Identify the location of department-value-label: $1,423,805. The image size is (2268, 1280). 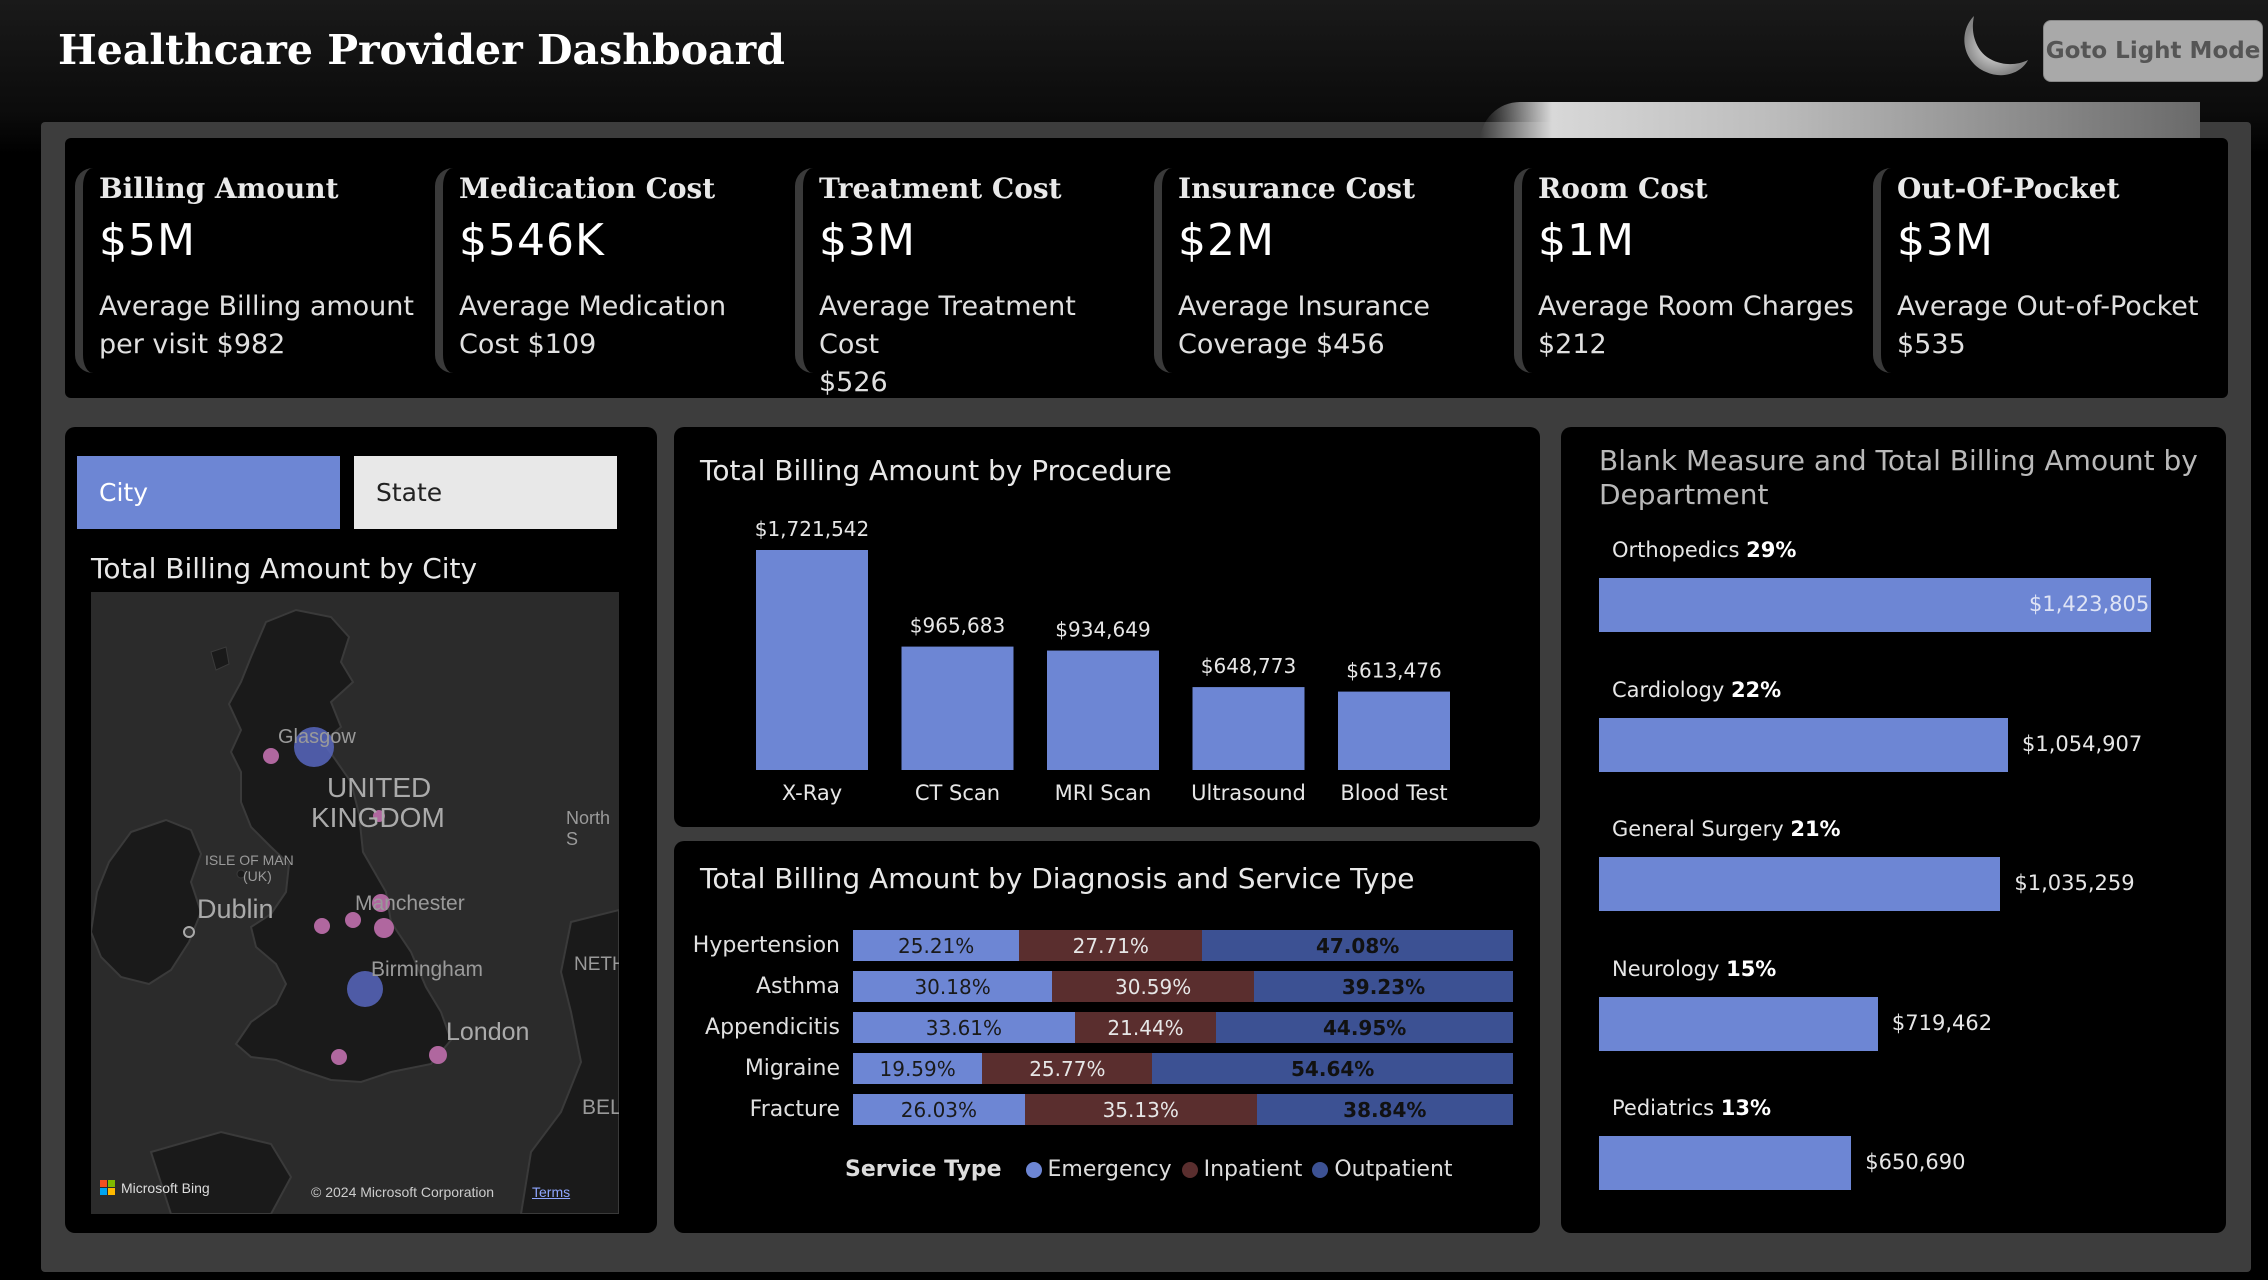
(2089, 604).